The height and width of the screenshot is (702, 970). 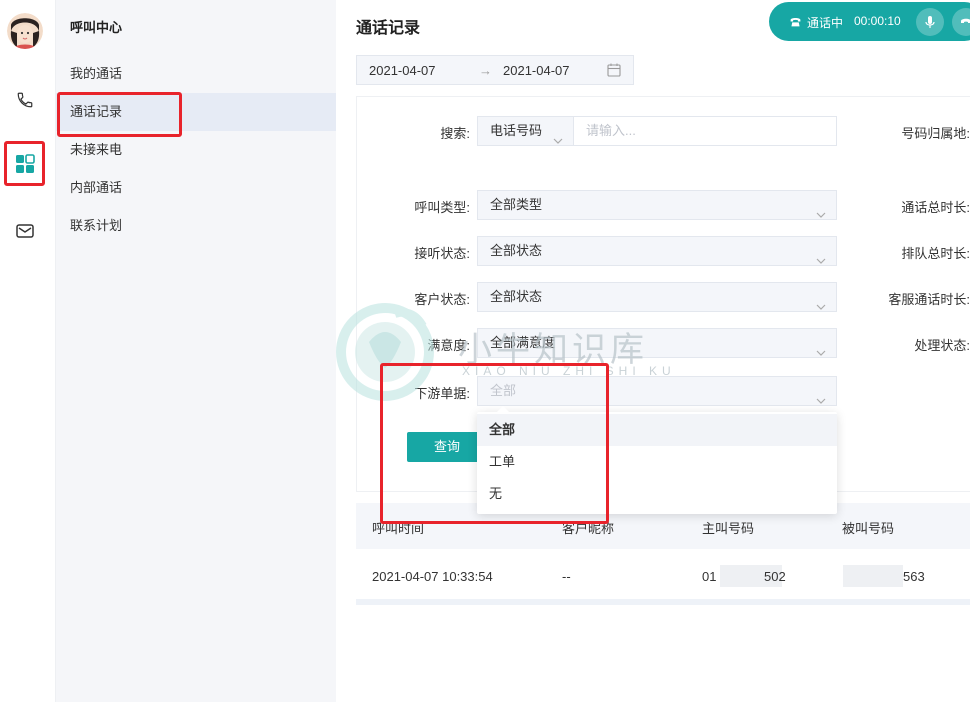 What do you see at coordinates (930, 22) in the screenshot?
I see `microphone-icon` at bounding box center [930, 22].